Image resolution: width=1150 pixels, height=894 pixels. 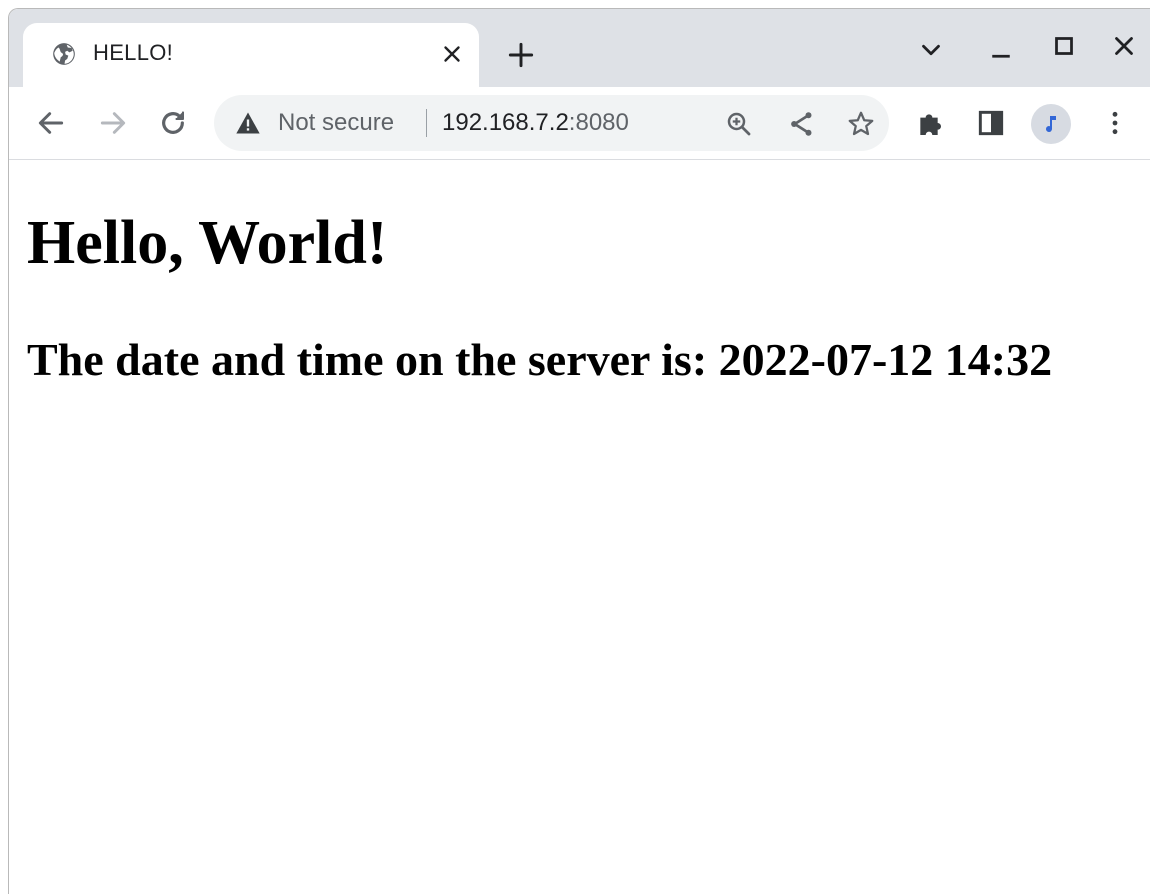 What do you see at coordinates (51, 123) in the screenshot?
I see `back-button` at bounding box center [51, 123].